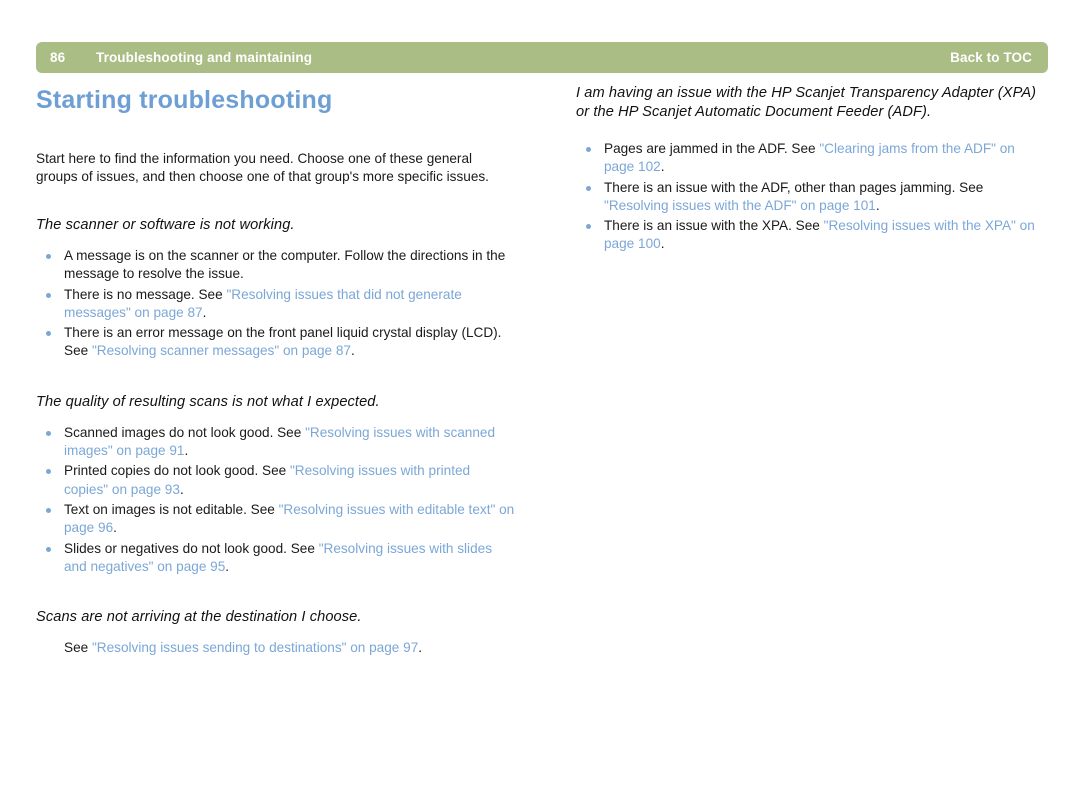 The image size is (1080, 811). What do you see at coordinates (145, 294) in the screenshot?
I see `bullet-text: There is no message. See` at bounding box center [145, 294].